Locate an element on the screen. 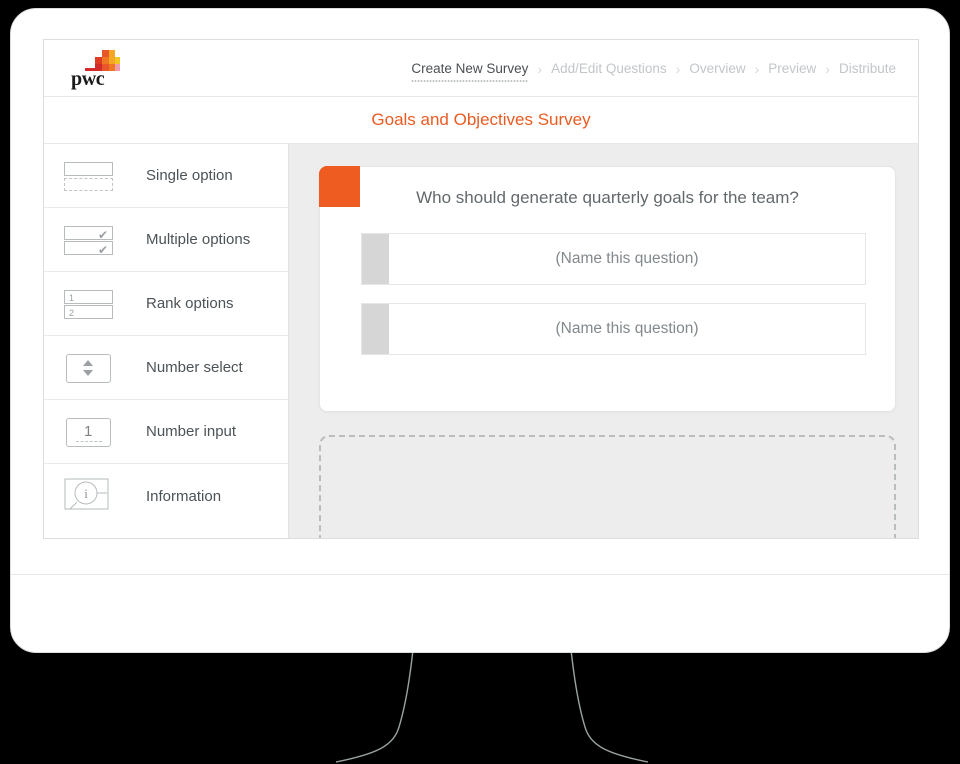  sidebar-item-single-option: Single option is located at coordinates (166, 176).